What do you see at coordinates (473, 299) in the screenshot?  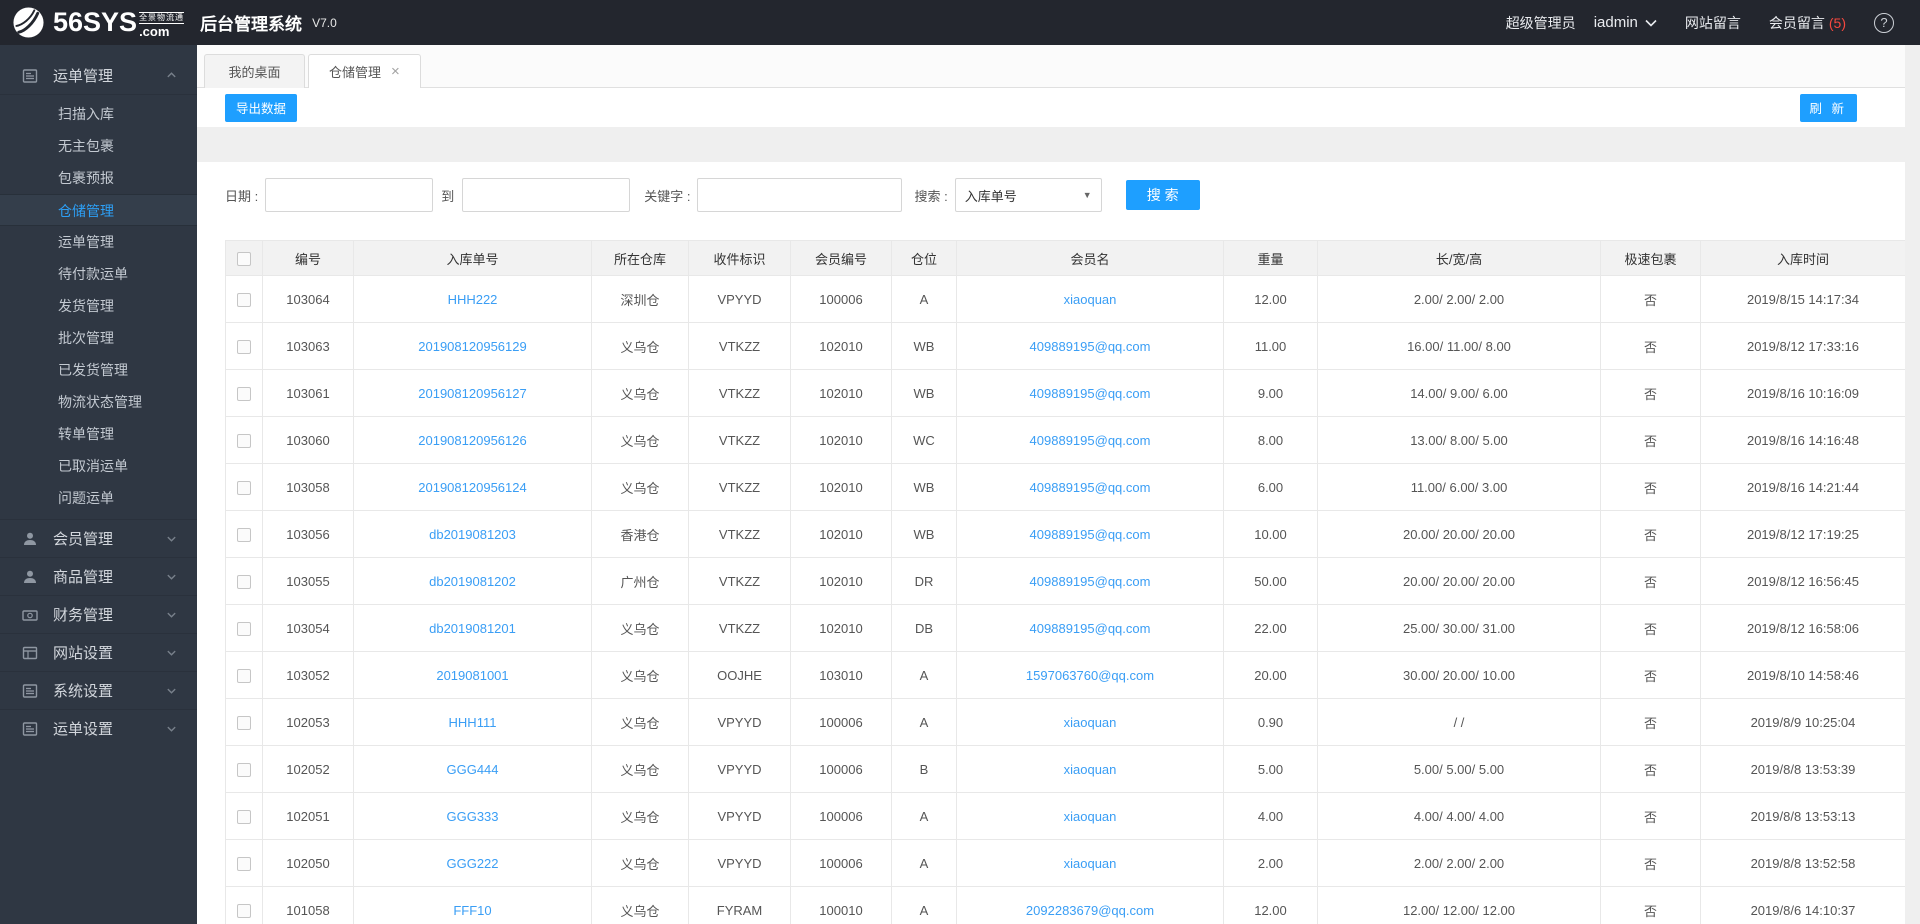 I see `cell-order-no-link: HHH222` at bounding box center [473, 299].